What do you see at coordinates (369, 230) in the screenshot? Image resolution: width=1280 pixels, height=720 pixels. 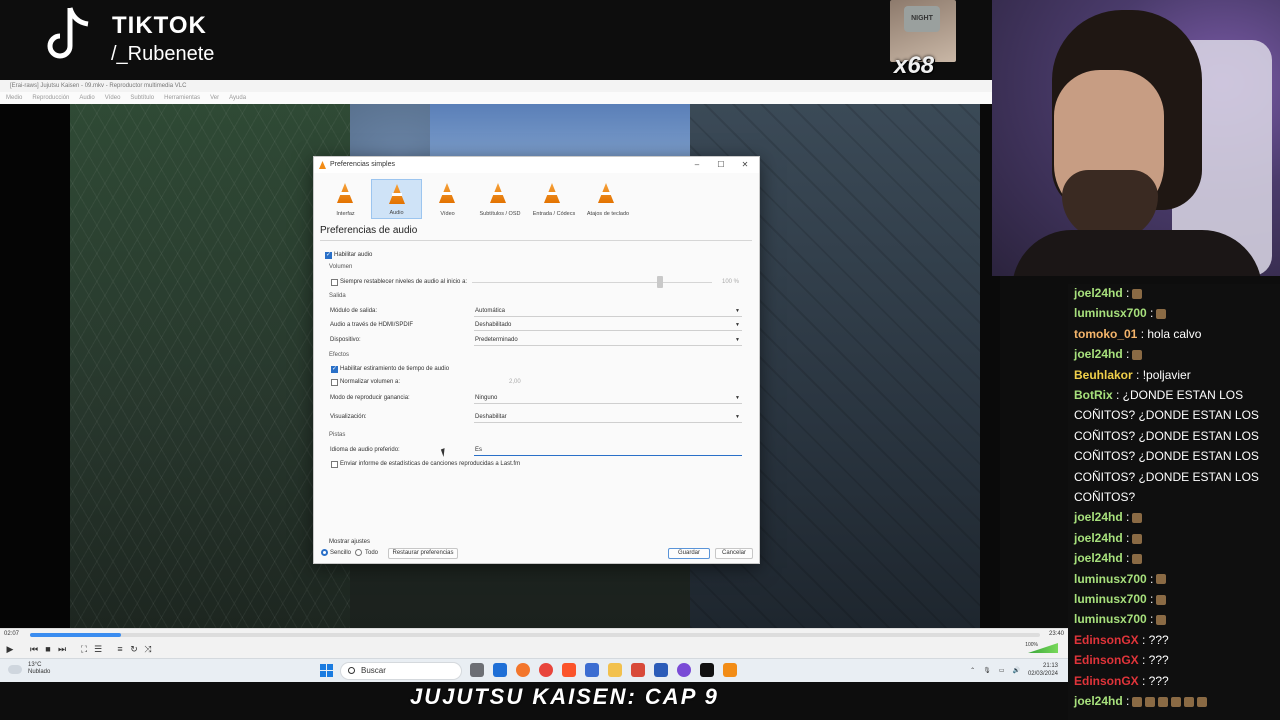 I see `page-title: Preferencias de audio` at bounding box center [369, 230].